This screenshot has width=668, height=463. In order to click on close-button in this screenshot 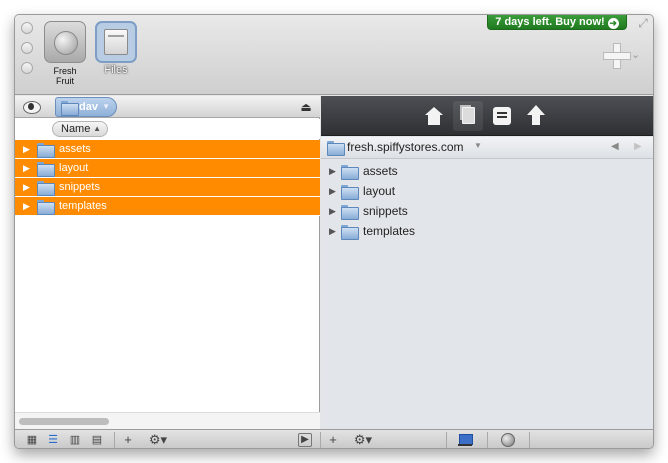, I will do `click(27, 28)`.